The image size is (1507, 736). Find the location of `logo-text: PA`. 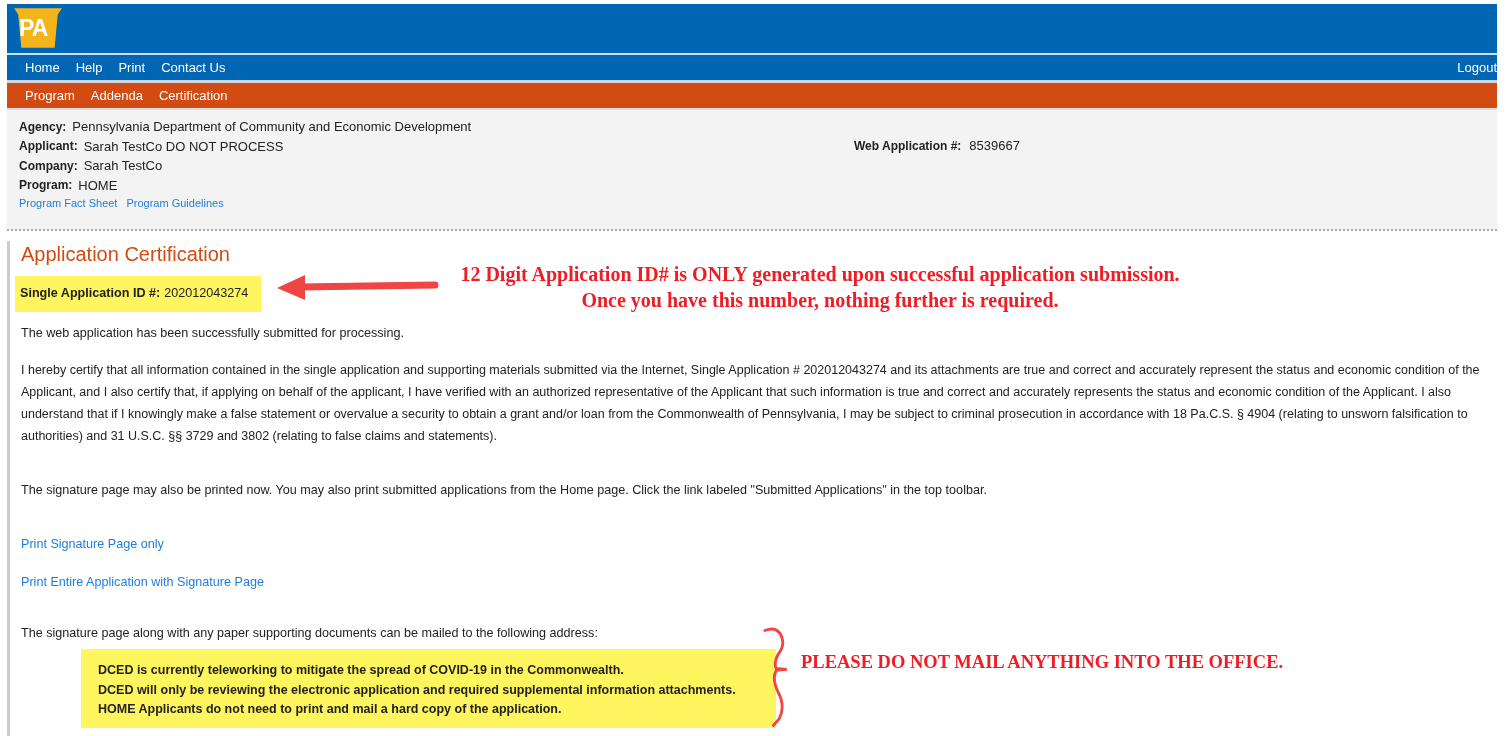

logo-text: PA is located at coordinates (33, 28).